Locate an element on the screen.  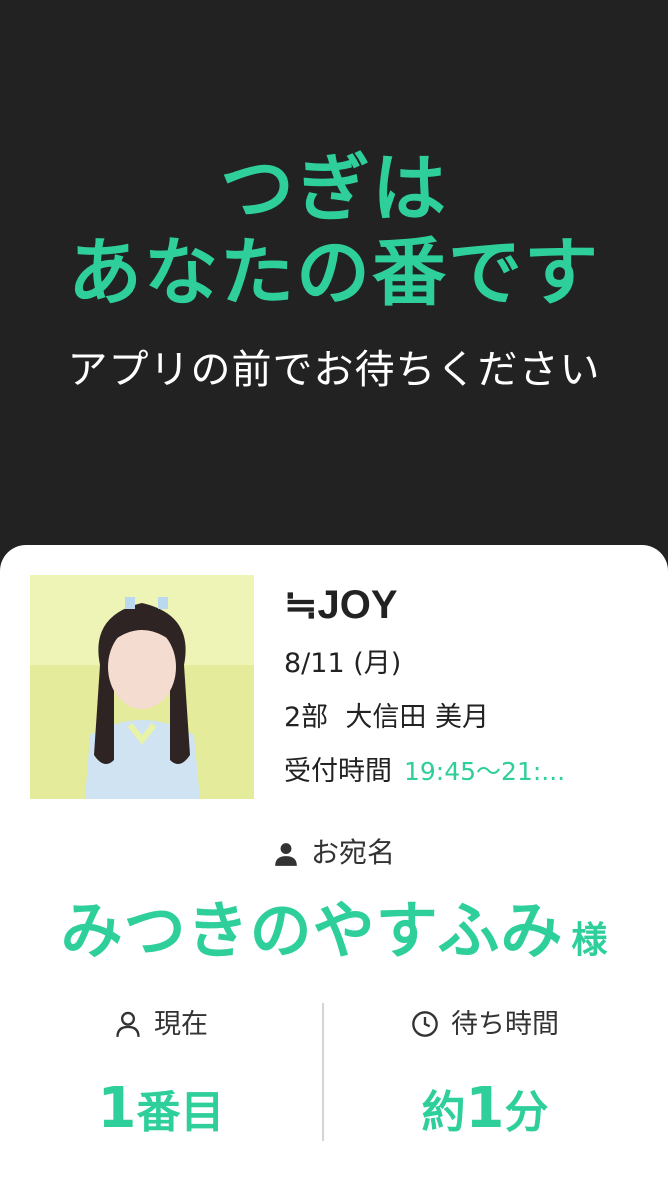
member-photo is located at coordinates (142, 687).